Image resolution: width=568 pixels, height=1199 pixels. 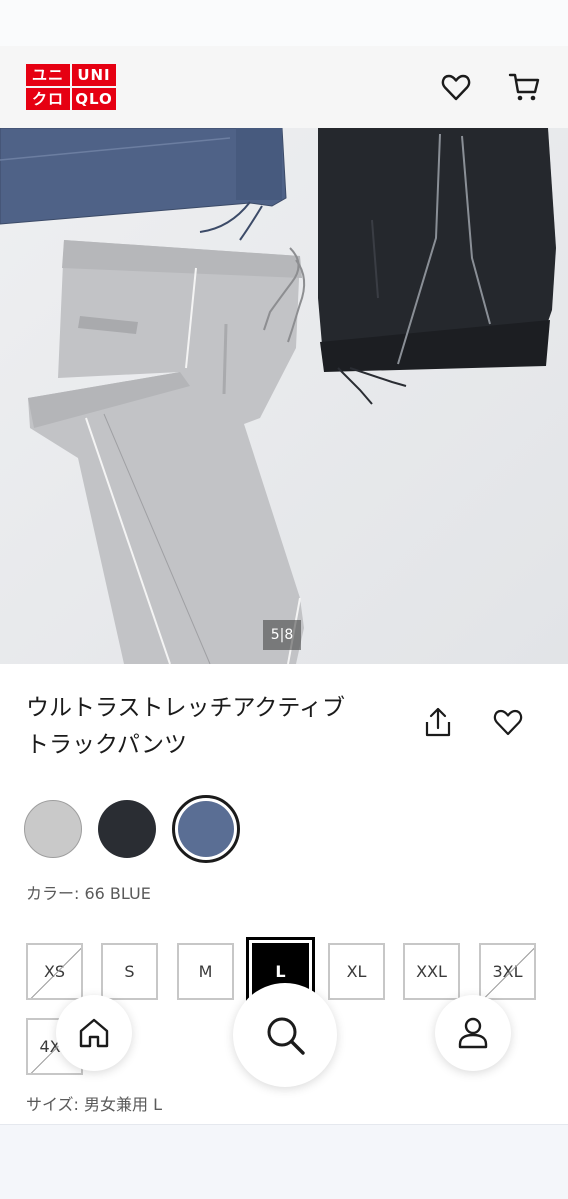 What do you see at coordinates (48, 75) in the screenshot?
I see `logo-cell: ユニ` at bounding box center [48, 75].